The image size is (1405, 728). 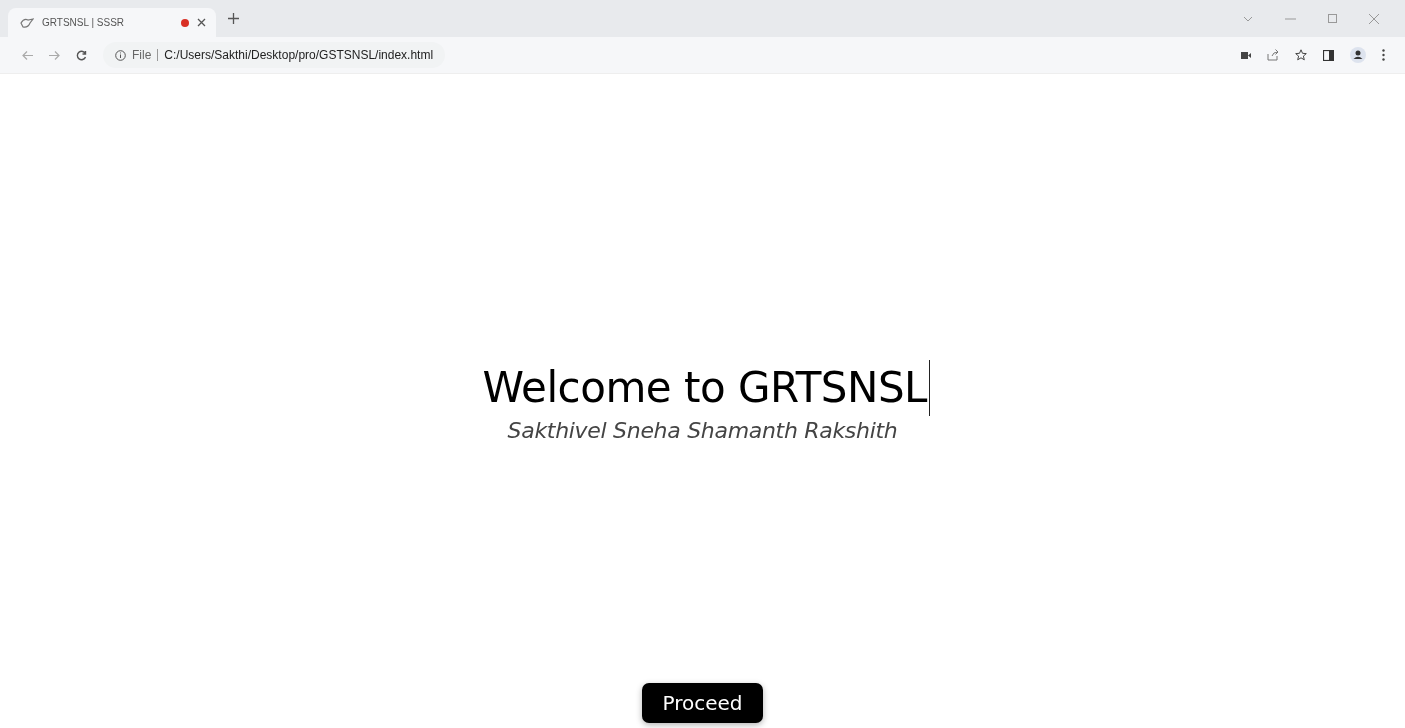 What do you see at coordinates (233, 18) in the screenshot?
I see `new-tab-icon` at bounding box center [233, 18].